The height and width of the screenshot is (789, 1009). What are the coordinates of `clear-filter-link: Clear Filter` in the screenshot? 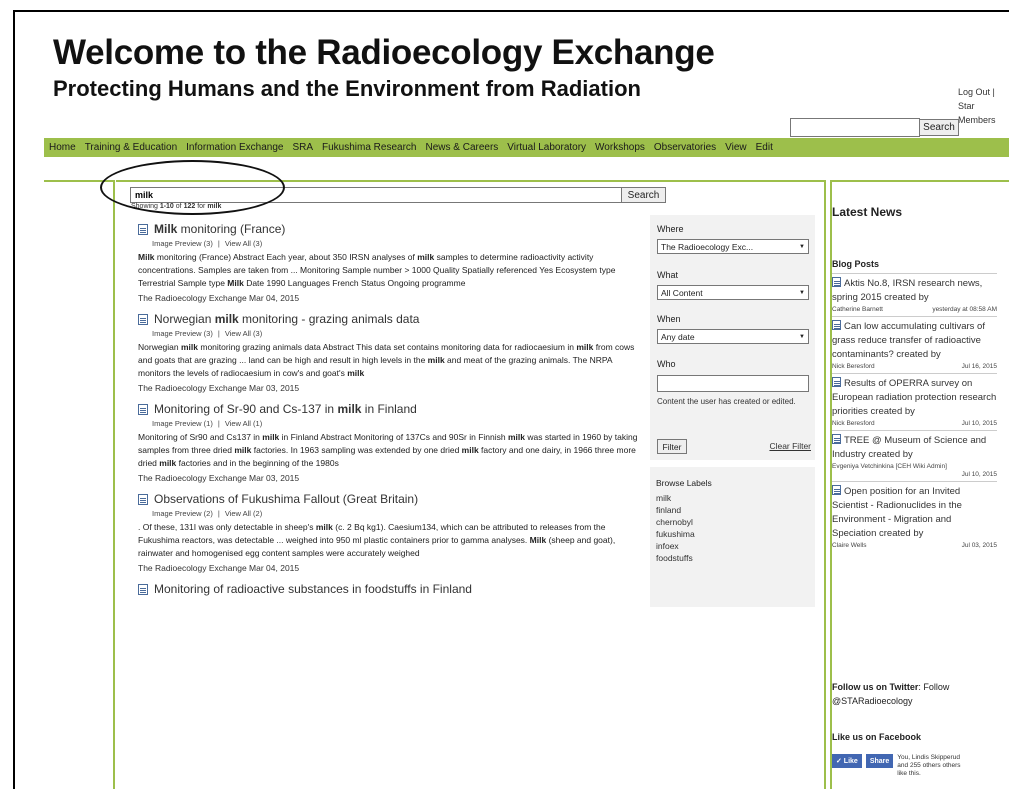 It's located at (790, 446).